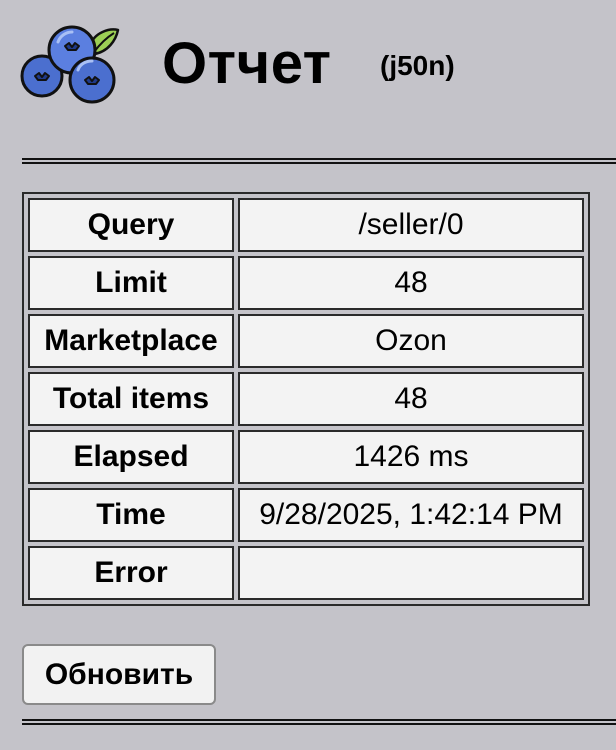 The width and height of the screenshot is (616, 750). I want to click on row-key-total-items: Total items, so click(131, 399).